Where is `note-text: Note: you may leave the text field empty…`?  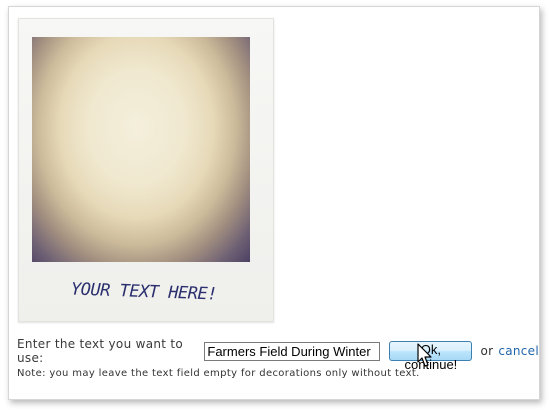
note-text: Note: you may leave the text field empty… is located at coordinates (218, 373).